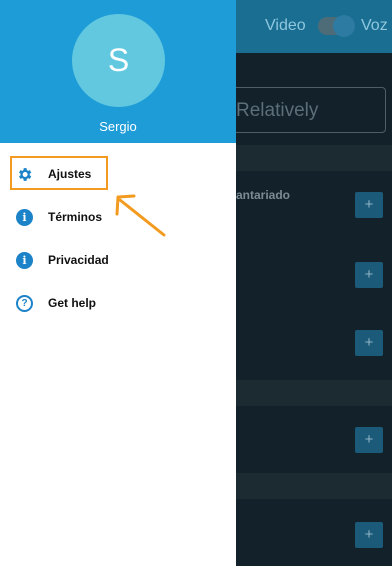  Describe the element at coordinates (24, 303) in the screenshot. I see `help-circle-icon: ?` at that location.